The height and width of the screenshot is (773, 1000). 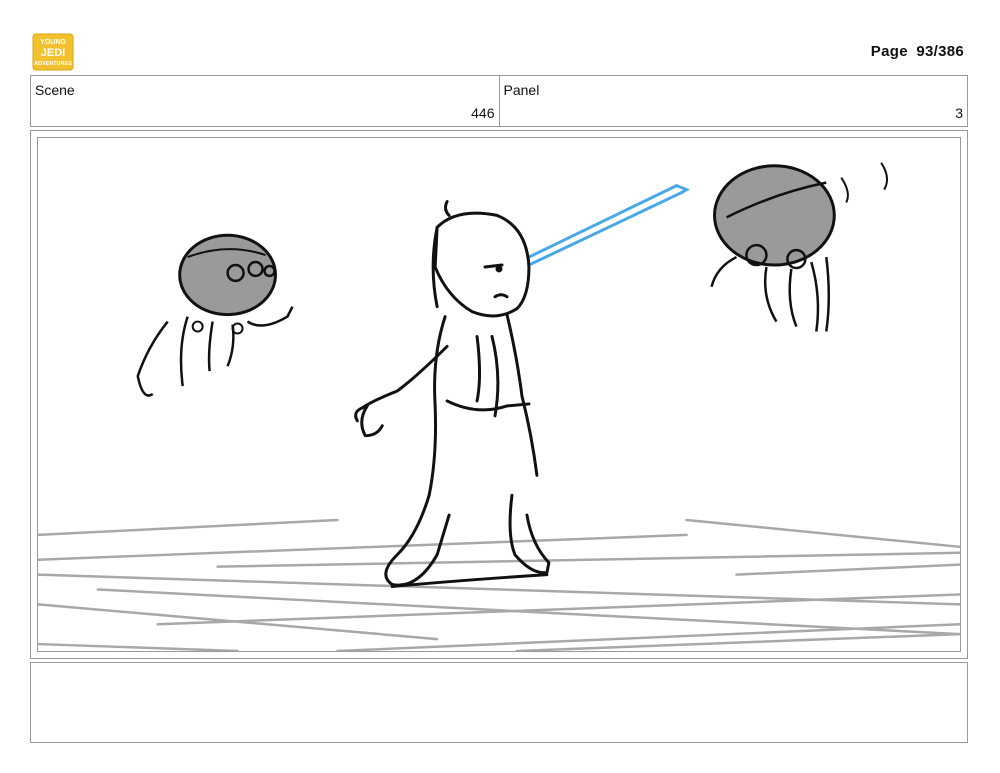 I want to click on show-logo: YOUNG JEDI ADVENTURES, so click(x=53, y=52).